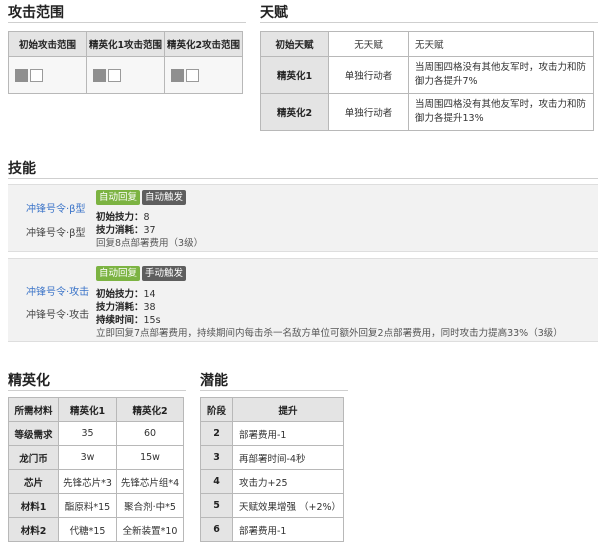 Image resolution: width=600 pixels, height=550 pixels. I want to click on skills-title: 技能, so click(22, 169).